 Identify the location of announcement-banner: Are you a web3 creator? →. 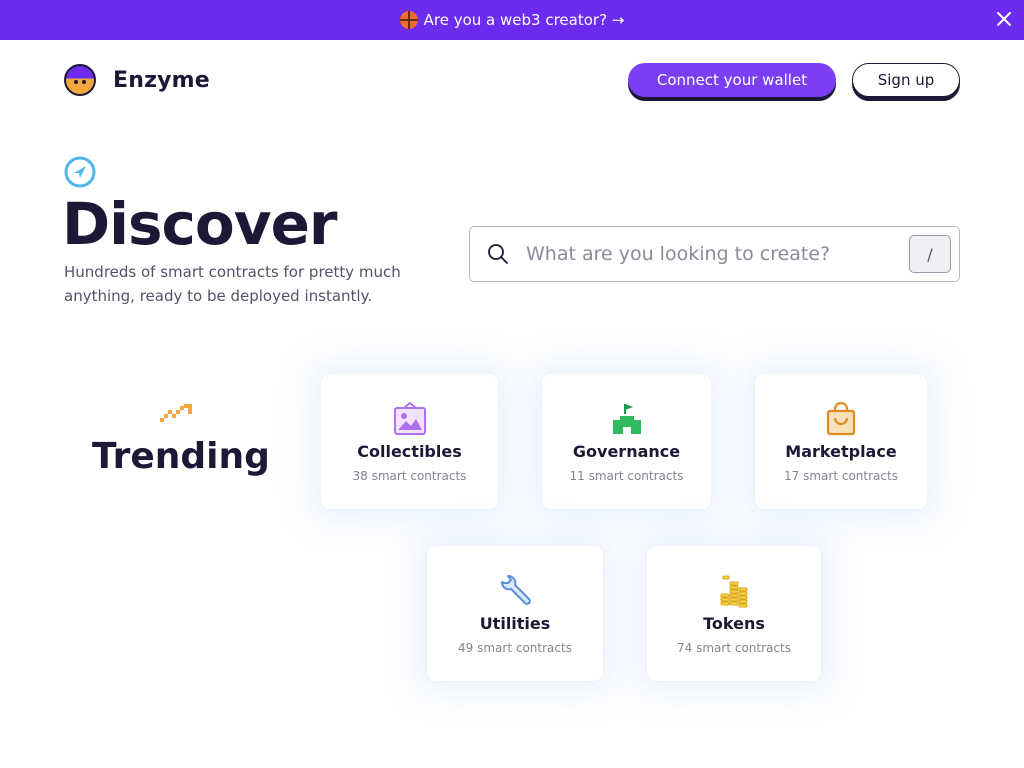
(512, 20).